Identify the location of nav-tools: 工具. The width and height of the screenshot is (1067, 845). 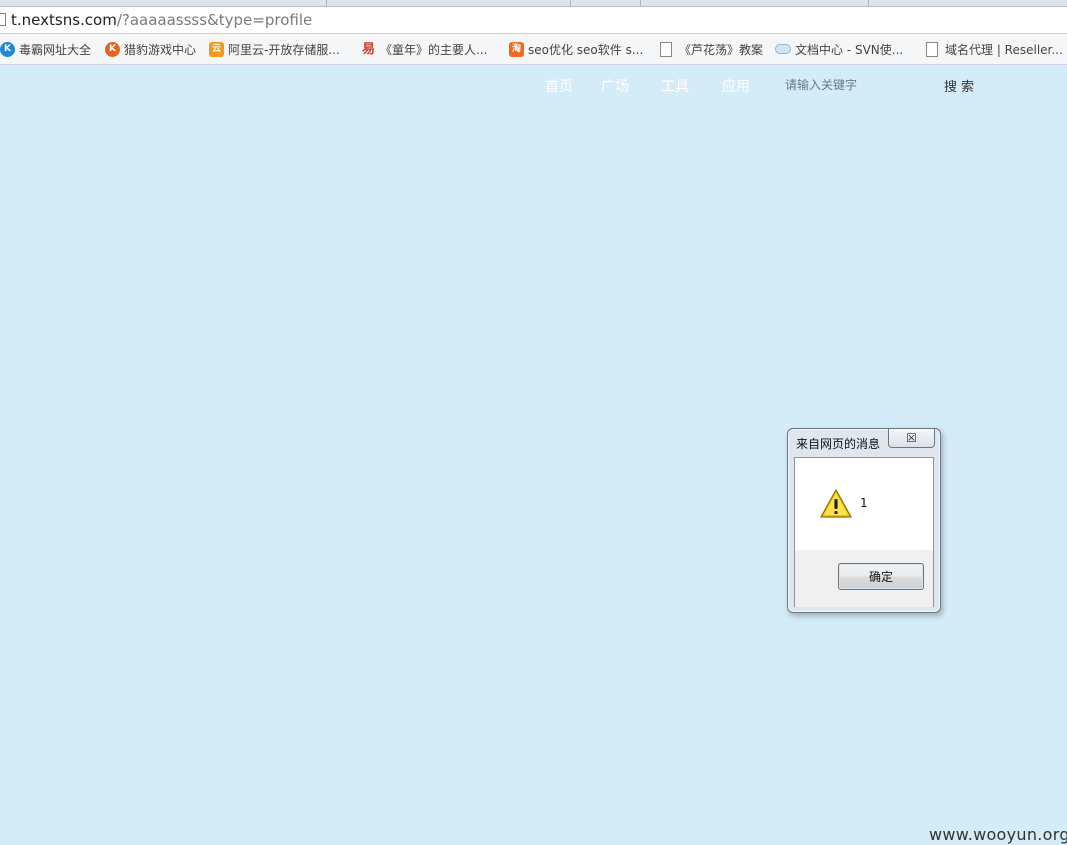
(675, 86).